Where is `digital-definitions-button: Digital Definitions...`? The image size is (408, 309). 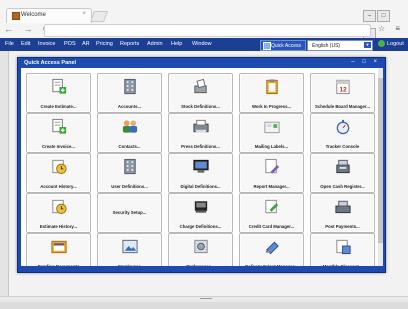
digital-definitions-button: Digital Definitions... is located at coordinates (200, 173).